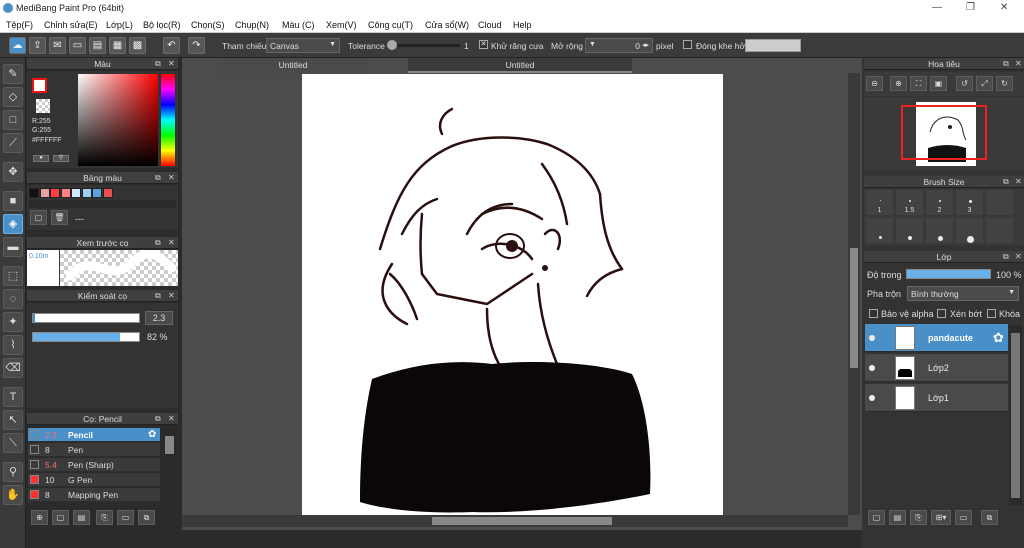 This screenshot has width=1024, height=548. Describe the element at coordinates (196, 45) in the screenshot. I see `redo-icon: ↷` at that location.